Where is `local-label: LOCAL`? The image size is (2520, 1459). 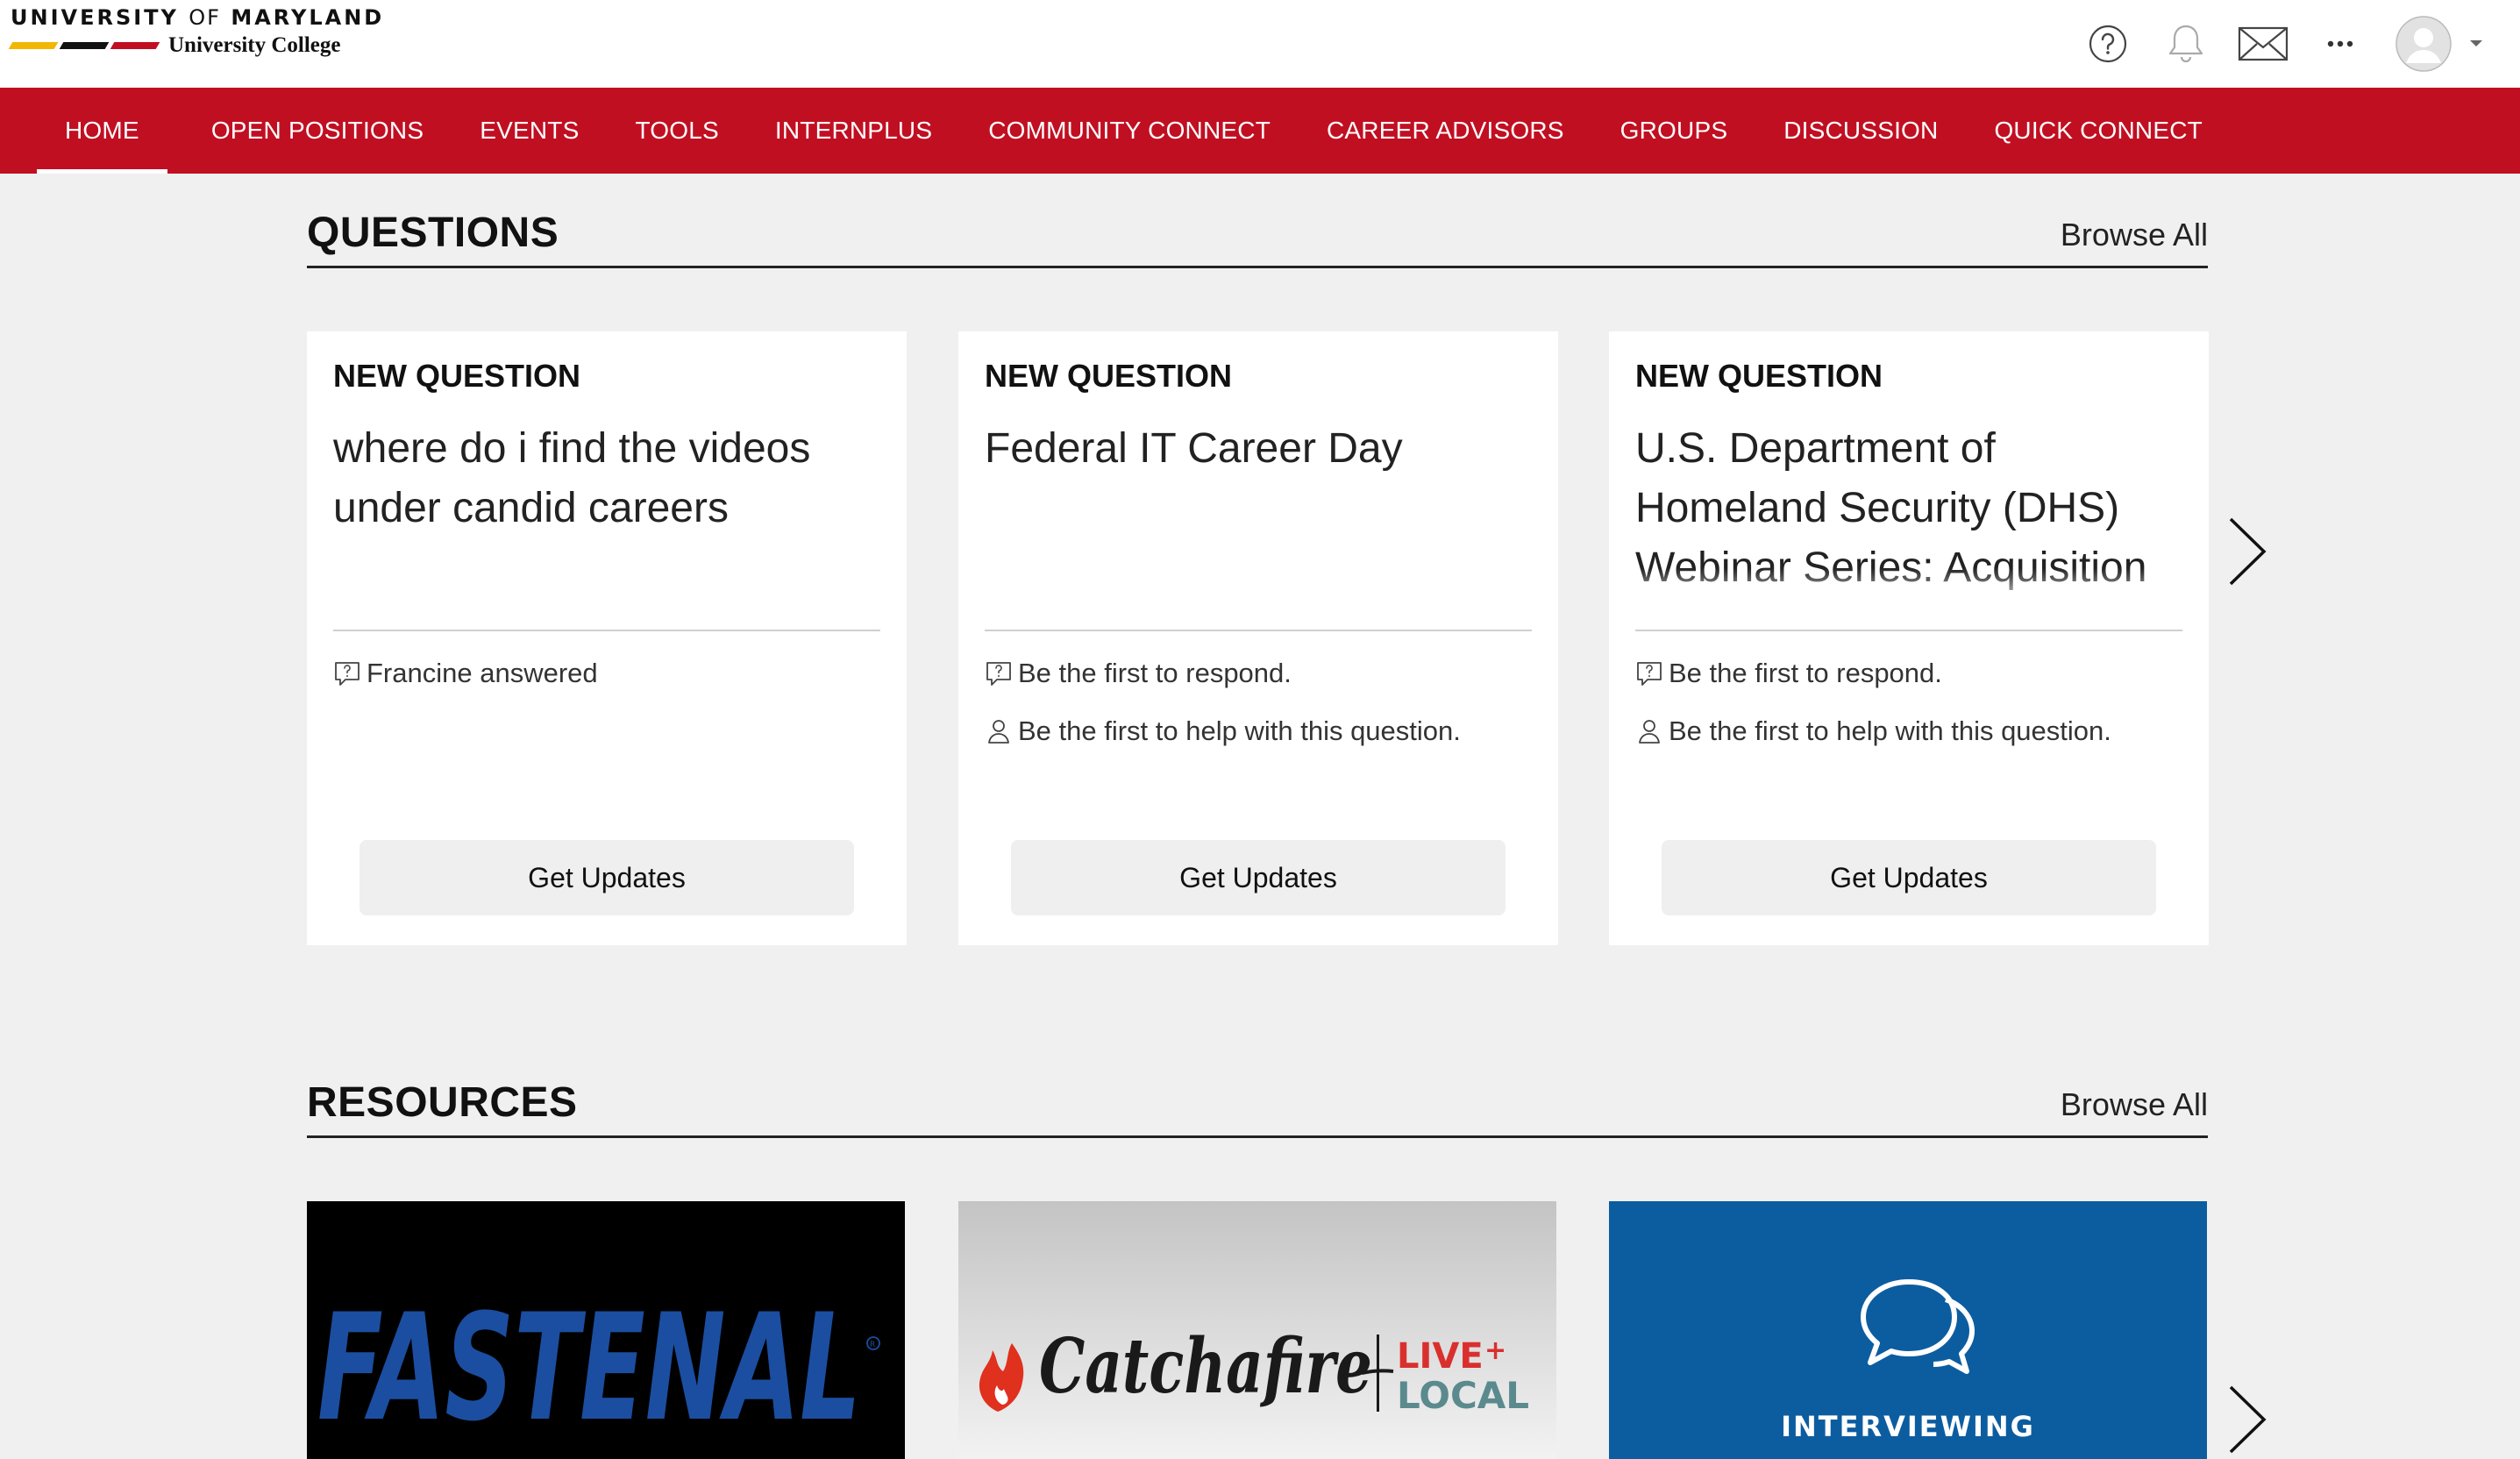
local-label: LOCAL is located at coordinates (1463, 1395).